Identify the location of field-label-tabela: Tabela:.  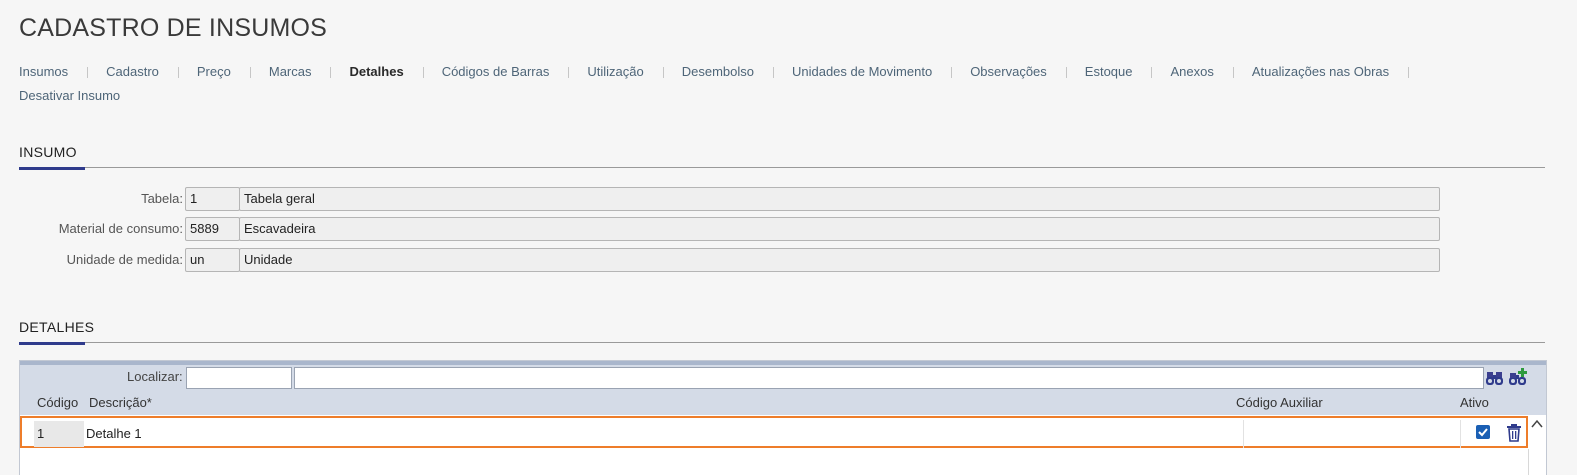
(162, 198).